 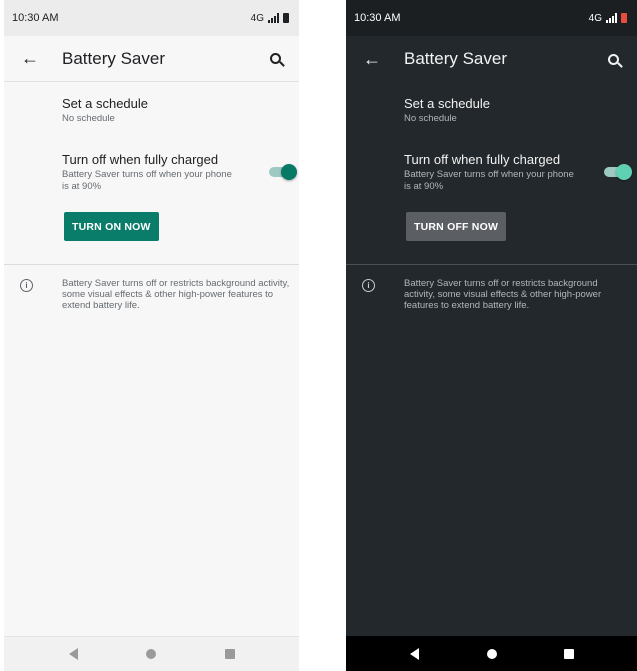 I want to click on turn-off-now-button: TURN OFF NOW, so click(x=456, y=226).